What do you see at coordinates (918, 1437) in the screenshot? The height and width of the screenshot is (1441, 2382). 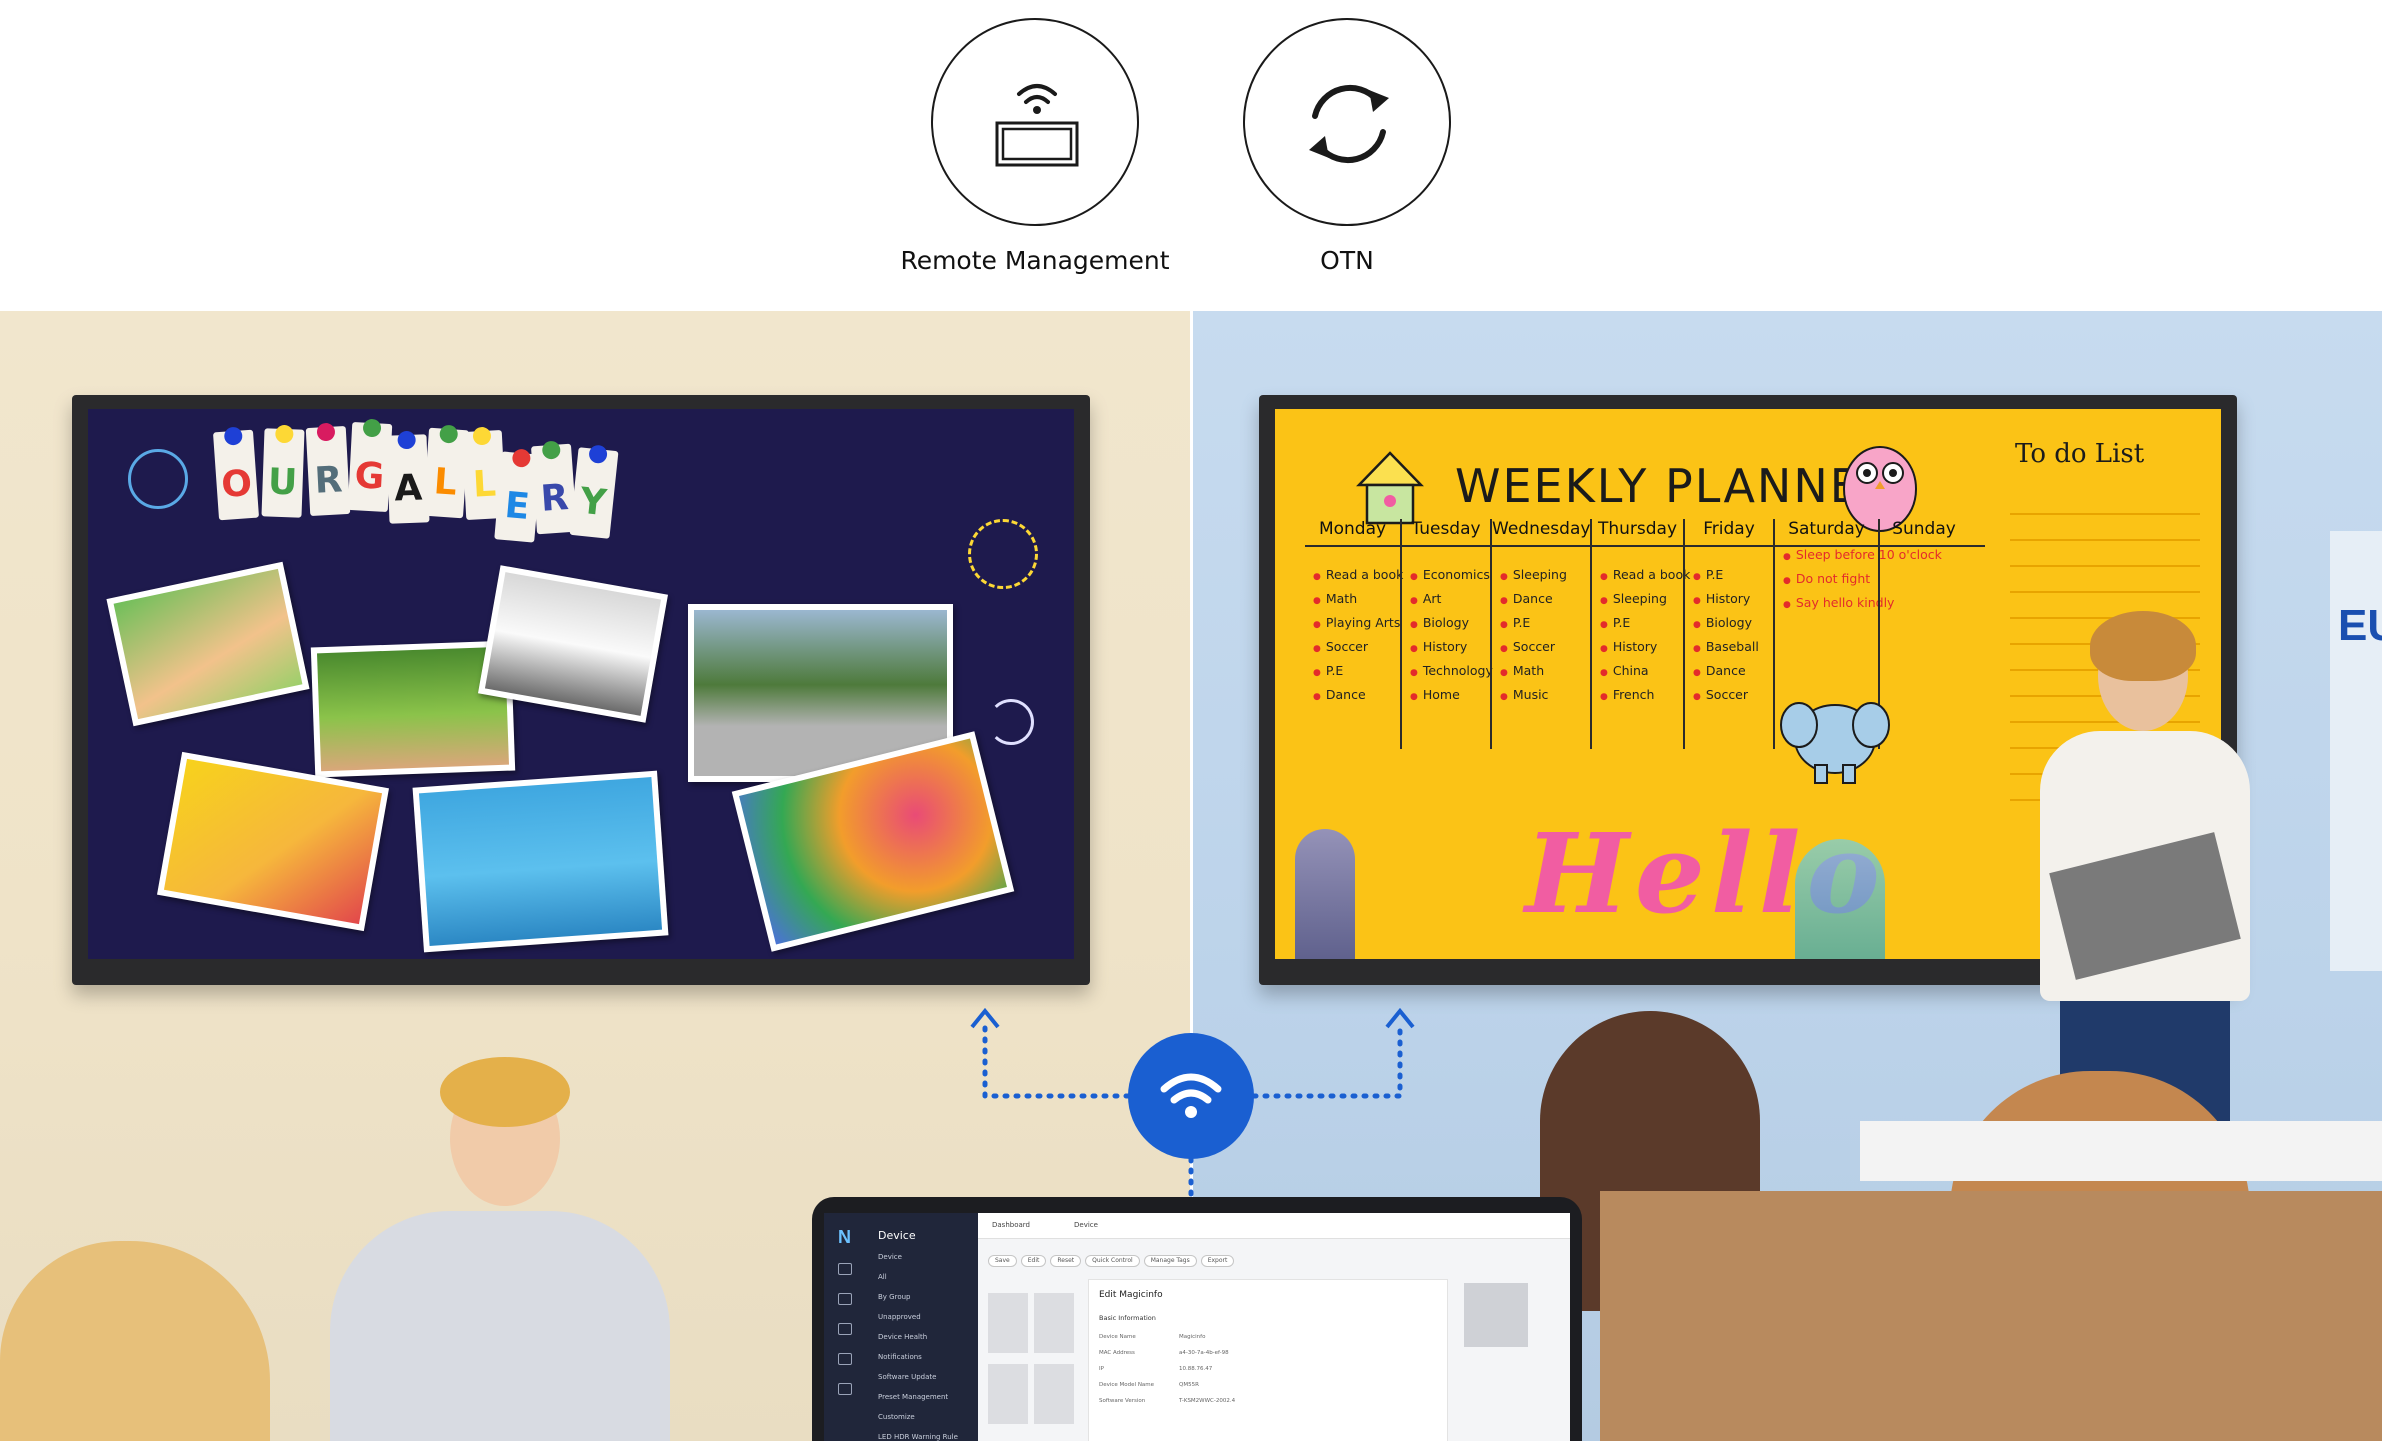 I see `sidebar-item: LED HDR Warning Rule` at bounding box center [918, 1437].